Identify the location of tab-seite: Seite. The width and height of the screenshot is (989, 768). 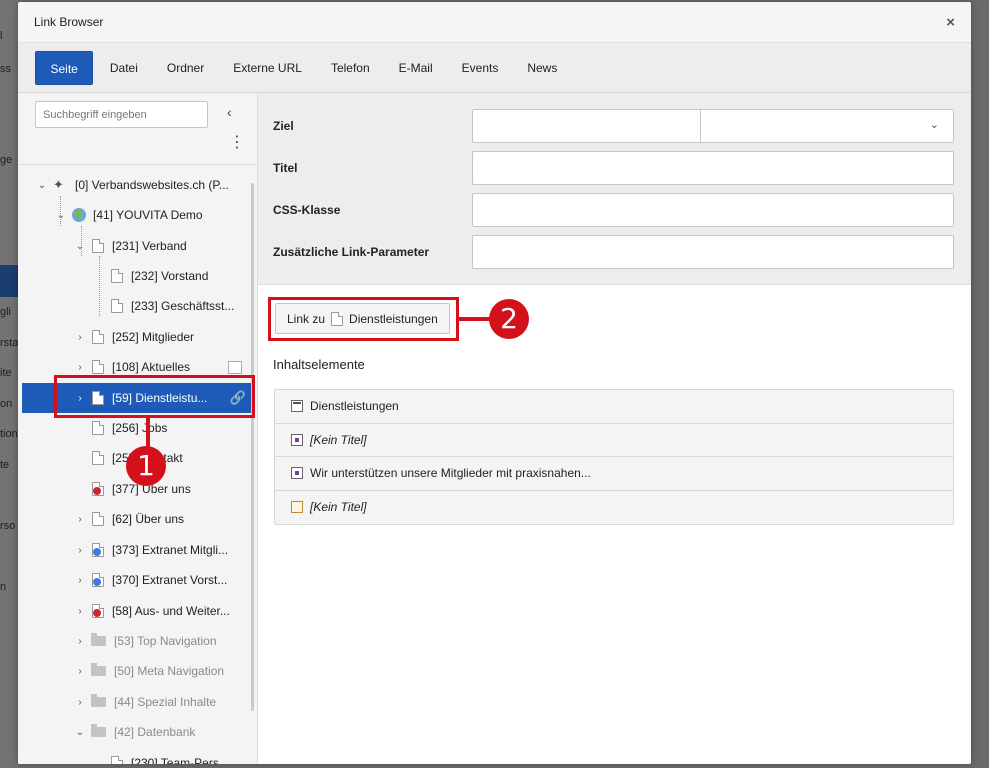
(64, 67).